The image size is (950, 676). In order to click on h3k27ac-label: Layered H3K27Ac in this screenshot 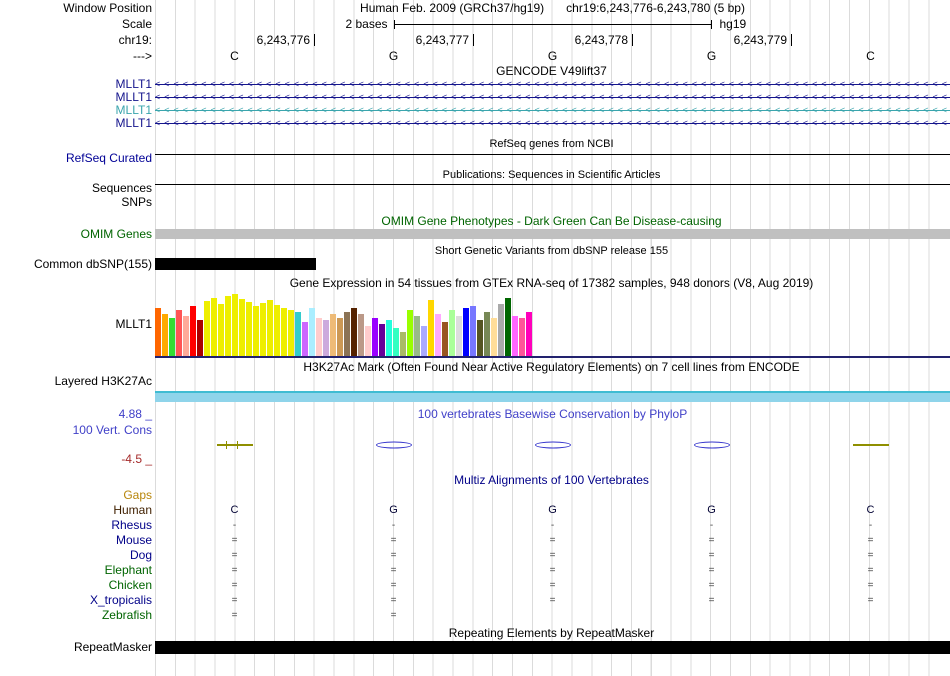, I will do `click(77, 388)`.